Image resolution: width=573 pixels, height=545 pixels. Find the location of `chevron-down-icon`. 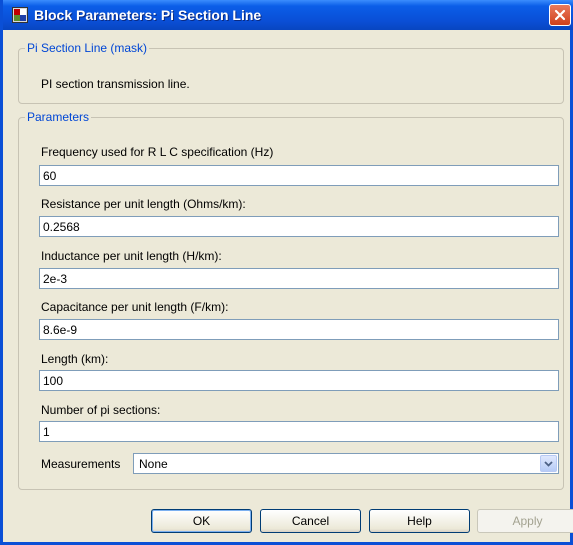

chevron-down-icon is located at coordinates (548, 464).